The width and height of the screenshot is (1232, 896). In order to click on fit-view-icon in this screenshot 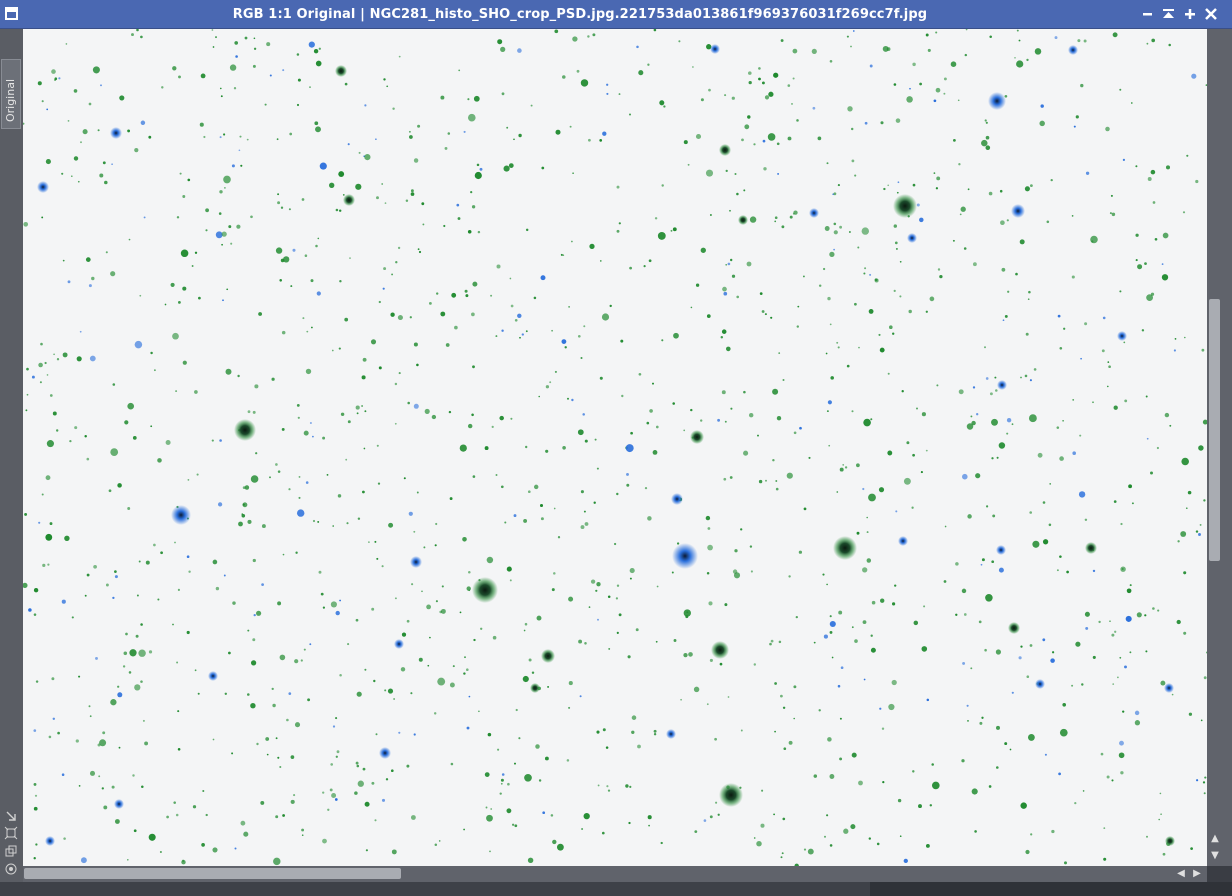, I will do `click(11, 833)`.